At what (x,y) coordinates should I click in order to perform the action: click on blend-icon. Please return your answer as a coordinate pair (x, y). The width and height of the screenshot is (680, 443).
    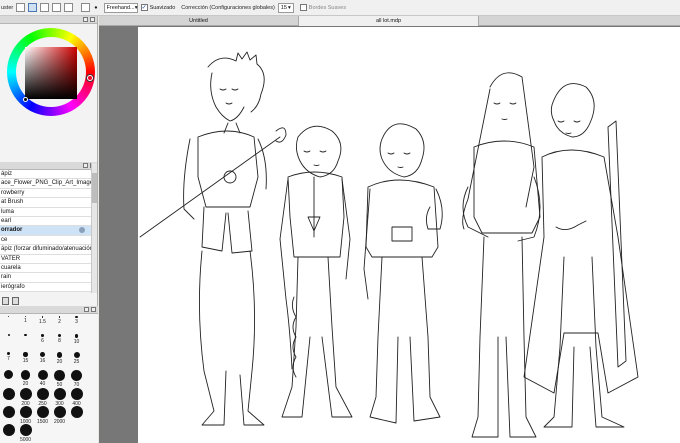
    Looking at the image, I should click on (86, 7).